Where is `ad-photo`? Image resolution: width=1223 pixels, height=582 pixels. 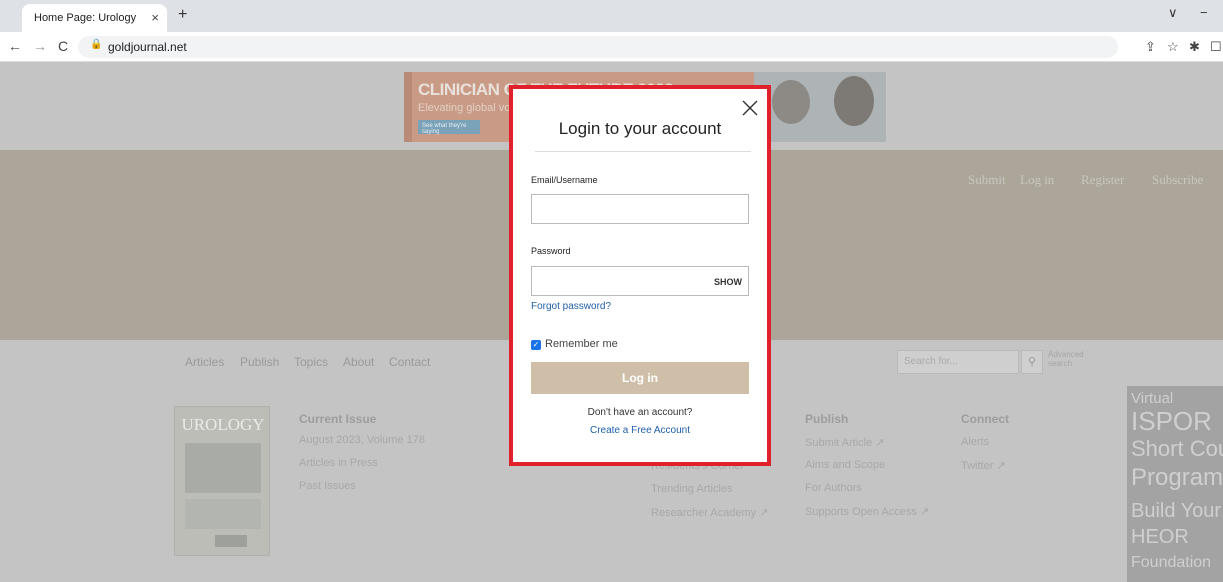 ad-photo is located at coordinates (820, 107).